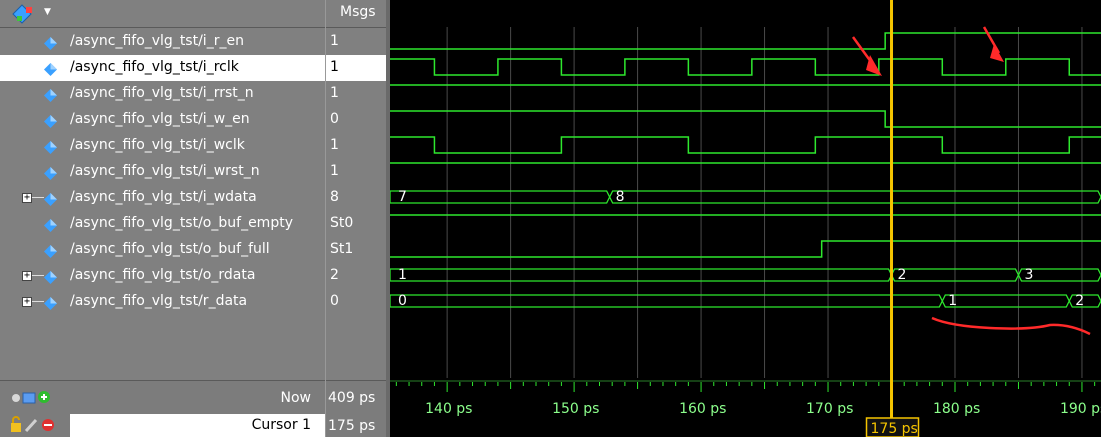  I want to click on cursor-time-label: 175 ps, so click(894, 429).